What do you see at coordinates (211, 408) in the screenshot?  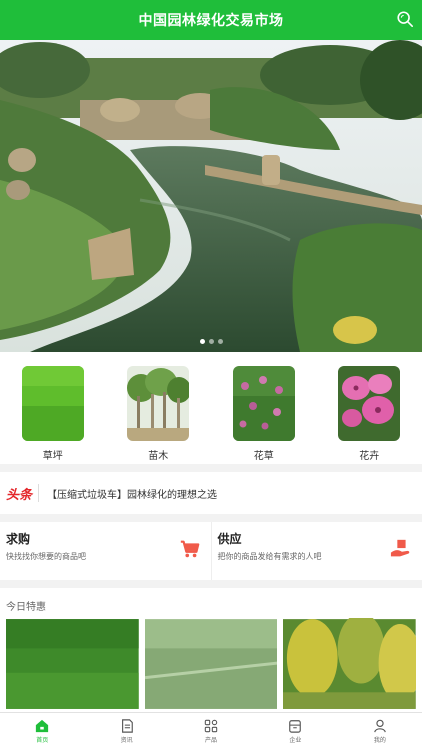 I see `category-grid: 草坪 苗木 花草 花卉` at bounding box center [211, 408].